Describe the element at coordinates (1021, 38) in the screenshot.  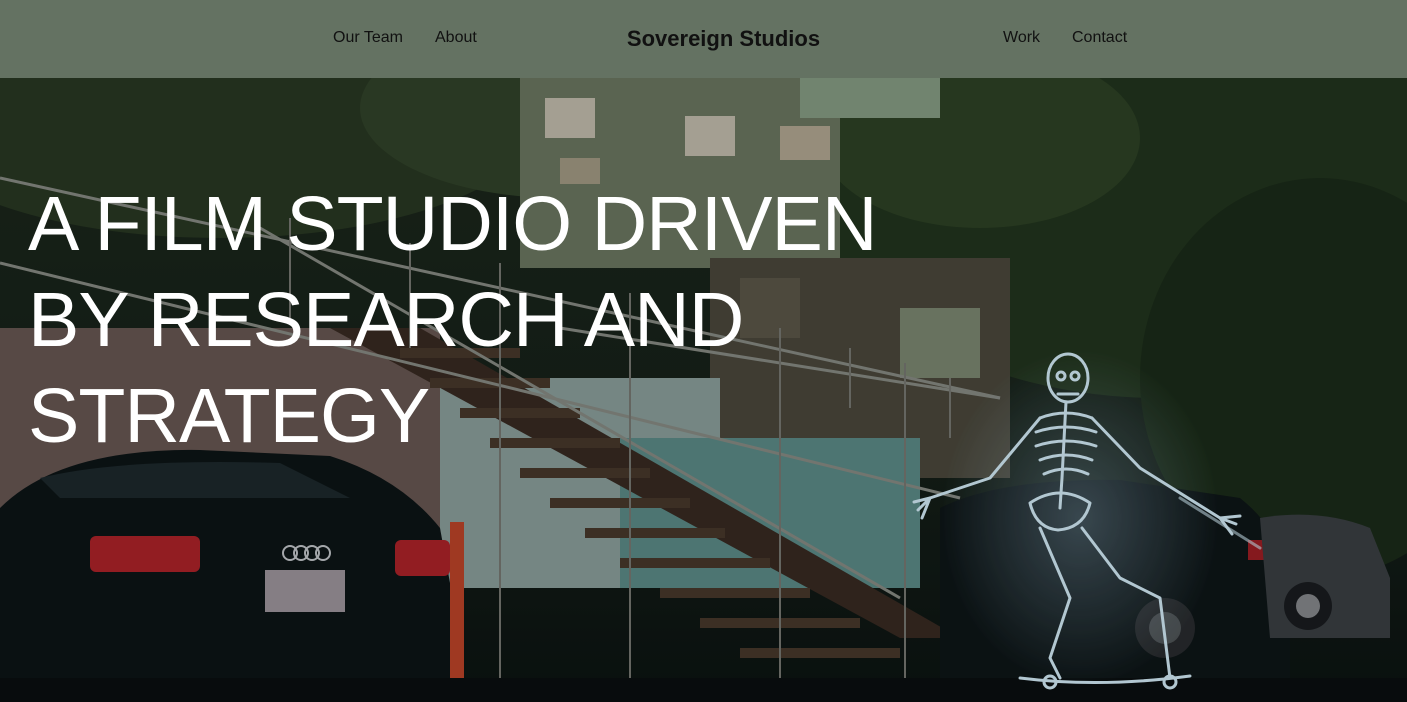
I see `nav-link-work: Work` at that location.